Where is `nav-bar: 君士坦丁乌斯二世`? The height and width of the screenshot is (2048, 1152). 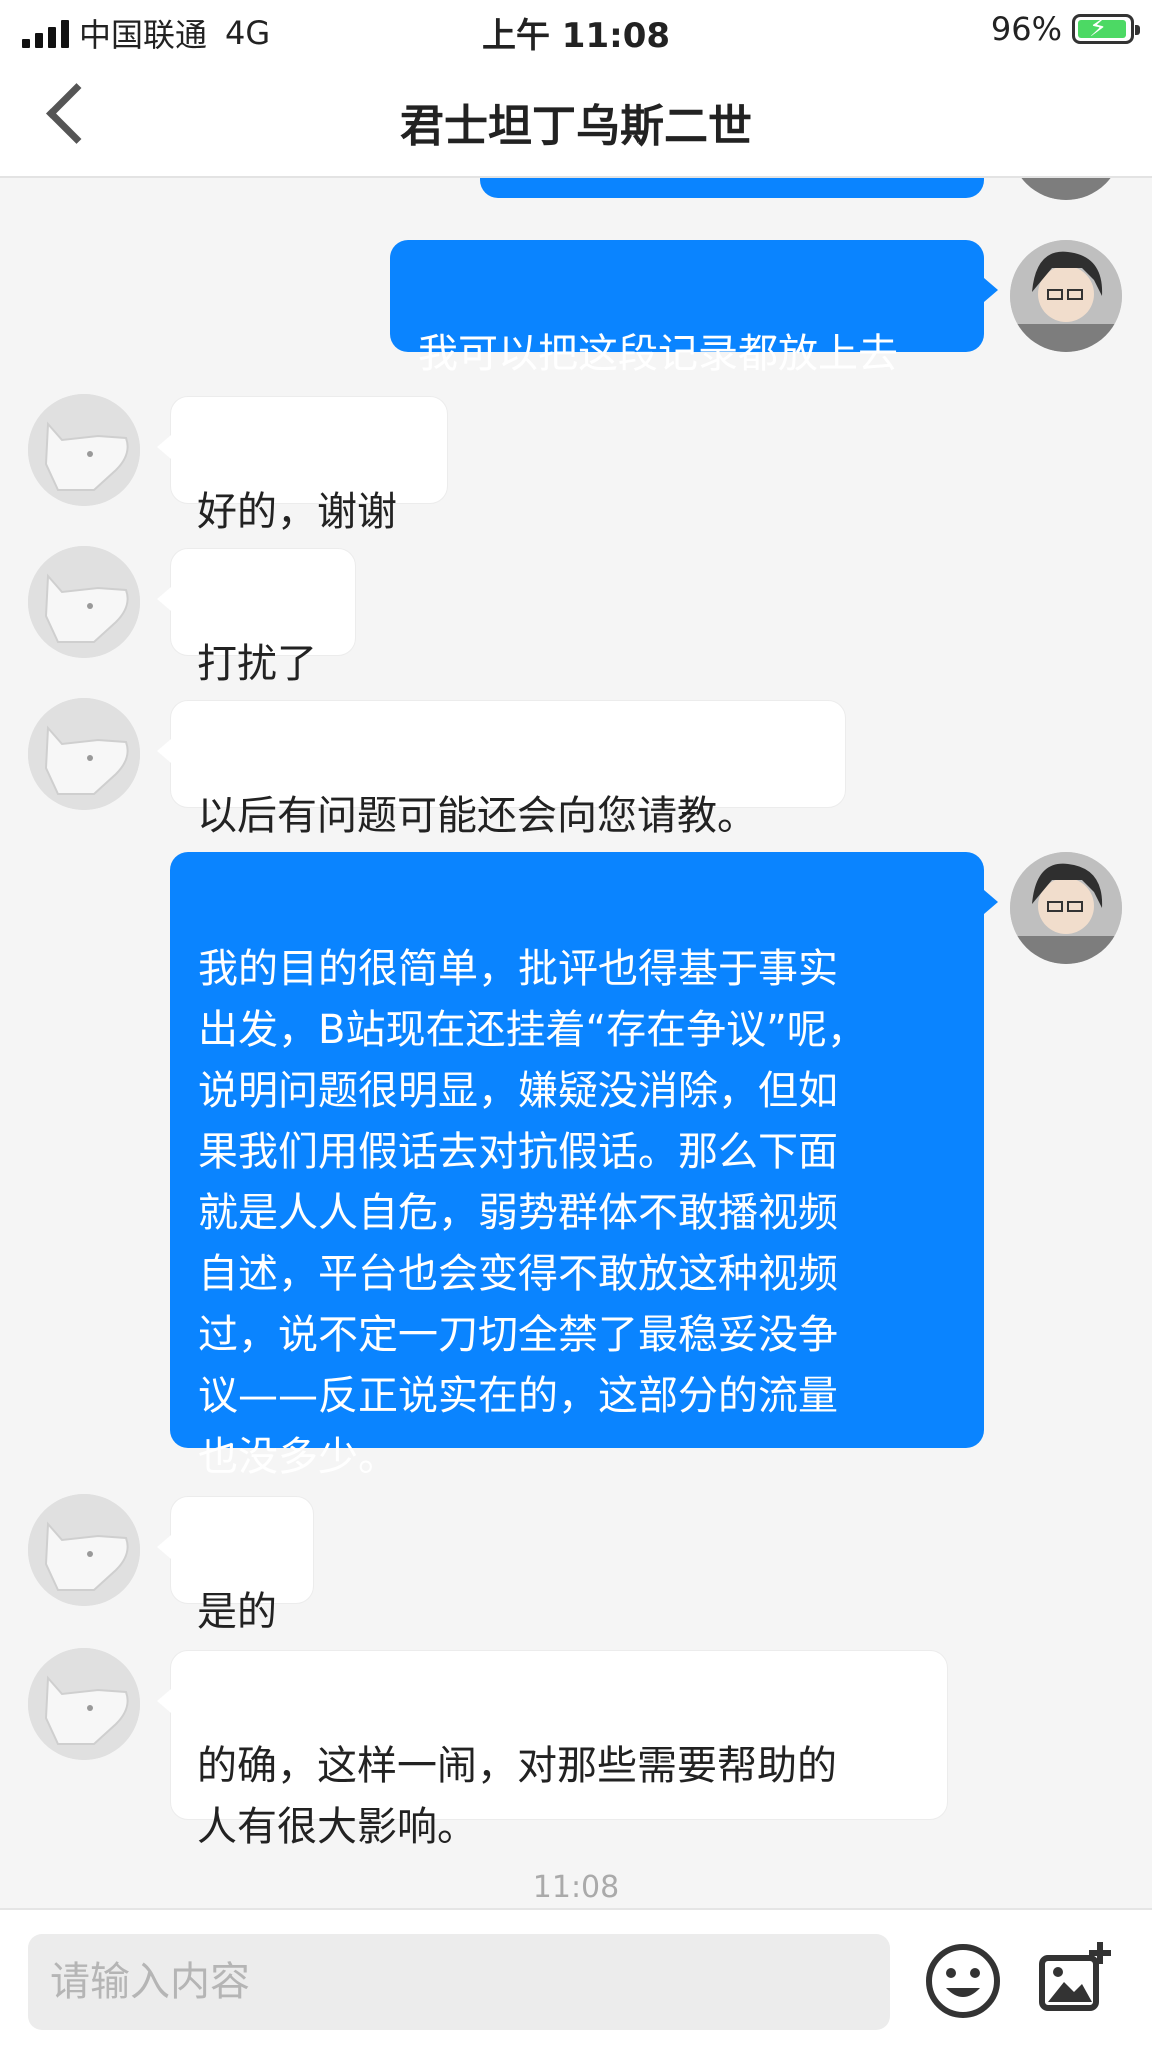
nav-bar: 君士坦丁乌斯二世 is located at coordinates (576, 119).